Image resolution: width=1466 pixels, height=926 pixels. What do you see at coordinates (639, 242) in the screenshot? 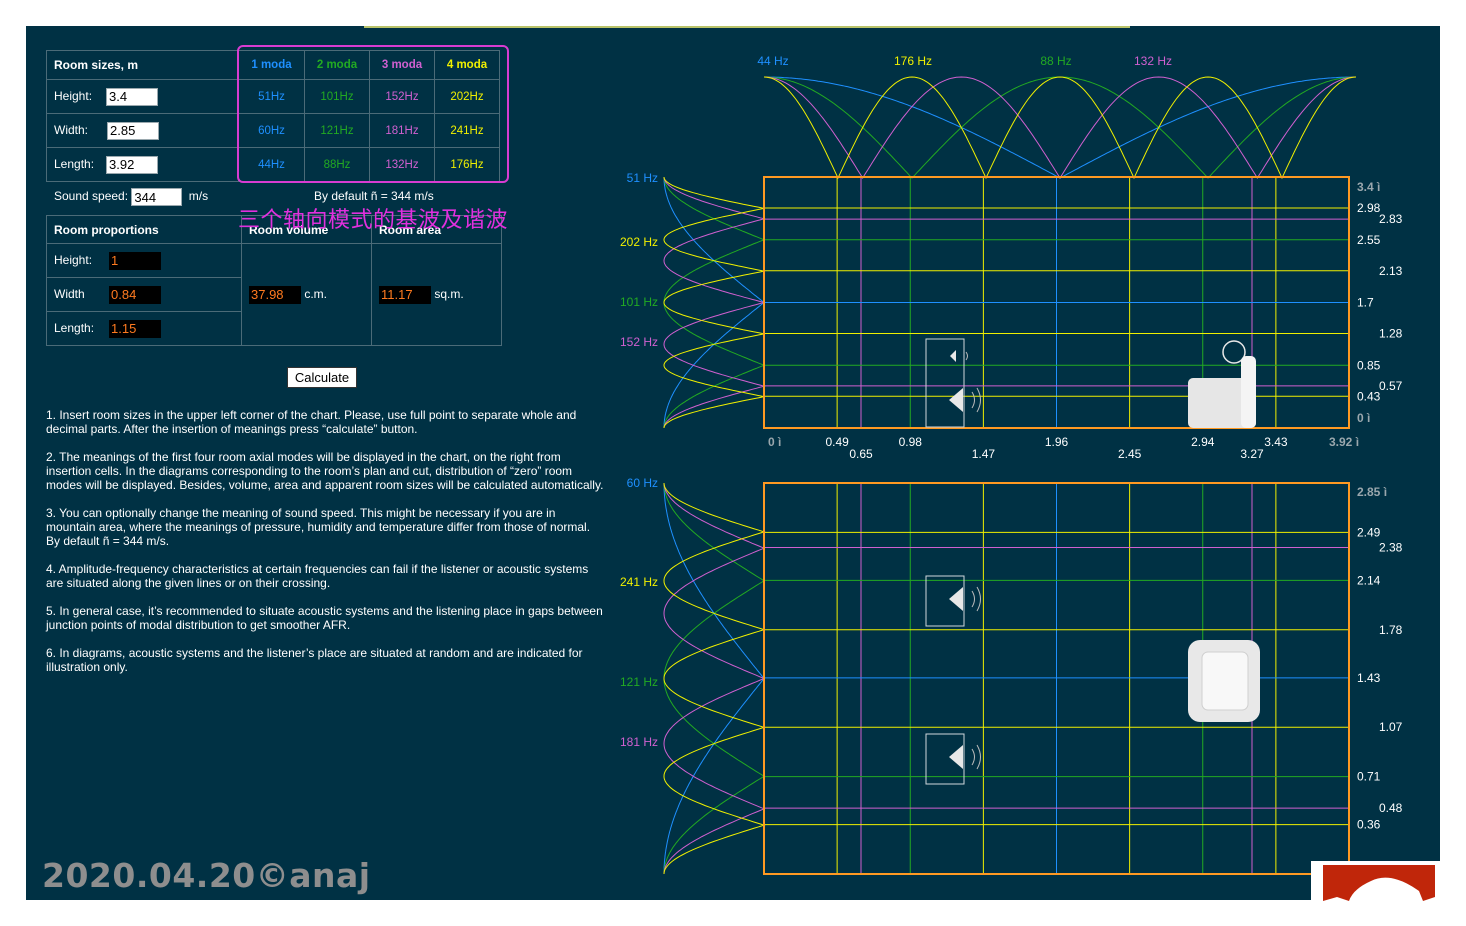
I see `frequency-label: 202 Hz` at bounding box center [639, 242].